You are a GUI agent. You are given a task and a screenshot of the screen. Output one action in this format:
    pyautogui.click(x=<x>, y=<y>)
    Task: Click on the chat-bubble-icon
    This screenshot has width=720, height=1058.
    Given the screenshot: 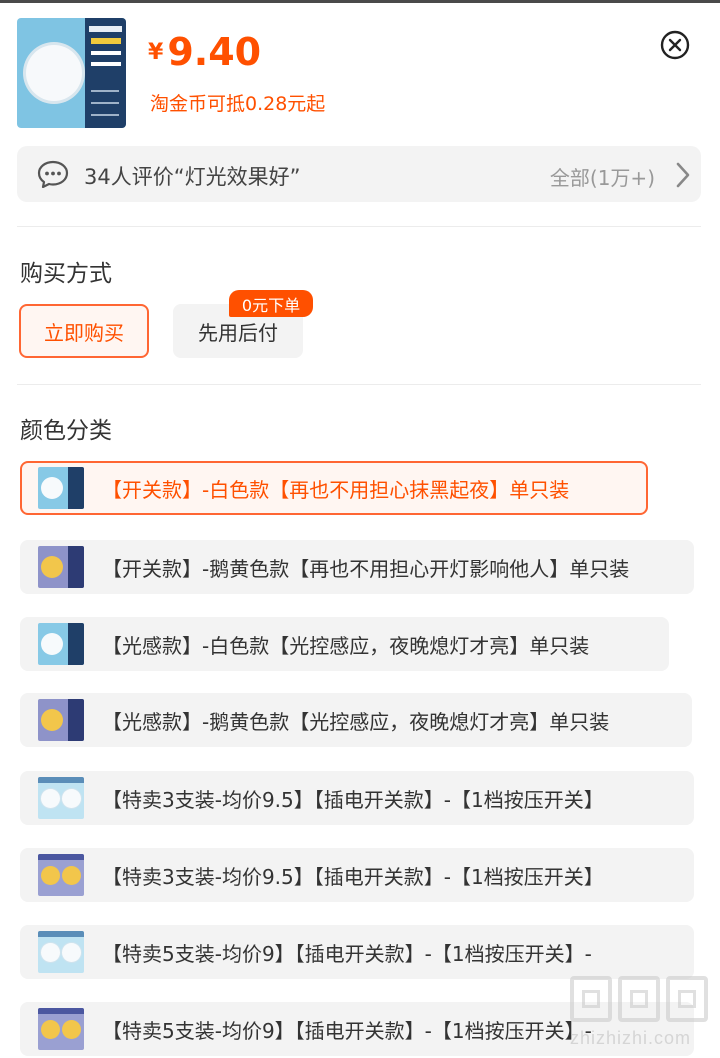 What is the action you would take?
    pyautogui.click(x=53, y=174)
    